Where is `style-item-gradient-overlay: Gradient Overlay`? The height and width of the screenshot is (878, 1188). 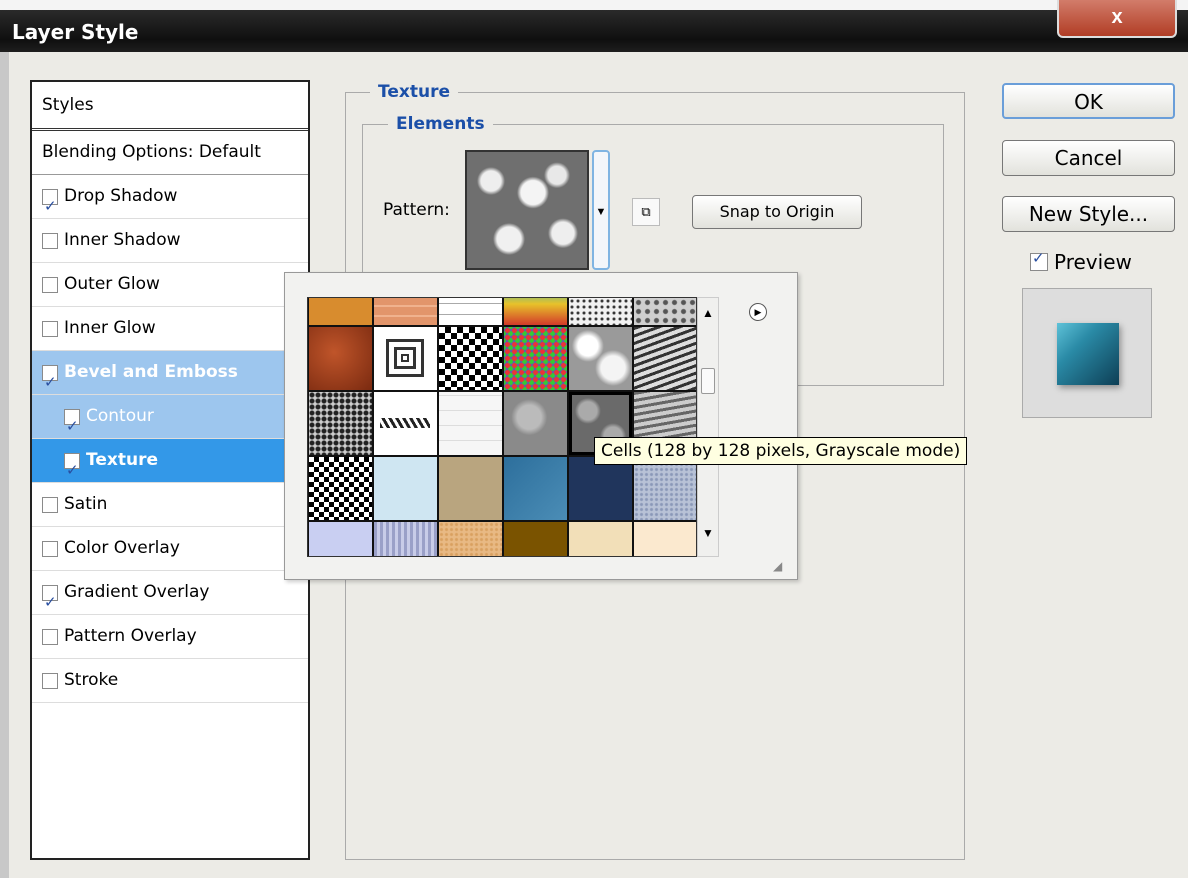 style-item-gradient-overlay: Gradient Overlay is located at coordinates (170, 597).